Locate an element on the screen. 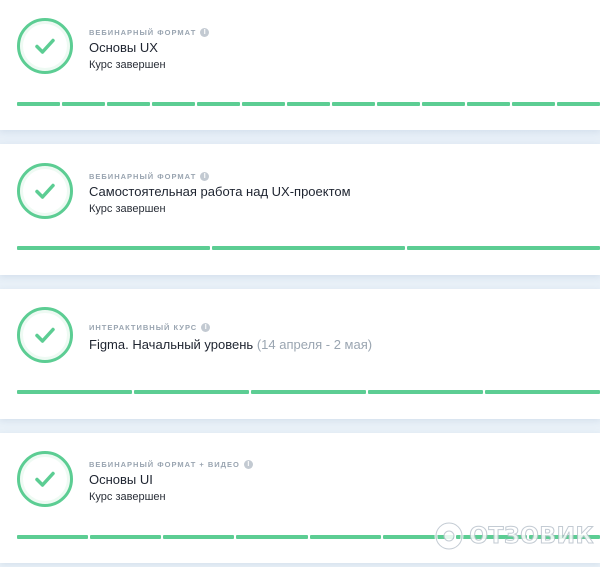  course-format-label: Интерактивный курс is located at coordinates (143, 327).